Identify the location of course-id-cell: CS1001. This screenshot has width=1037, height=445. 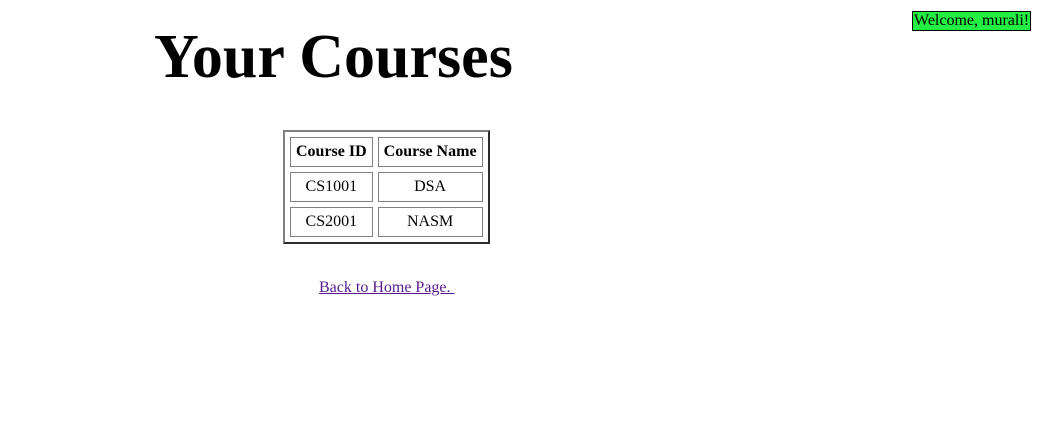
(331, 187).